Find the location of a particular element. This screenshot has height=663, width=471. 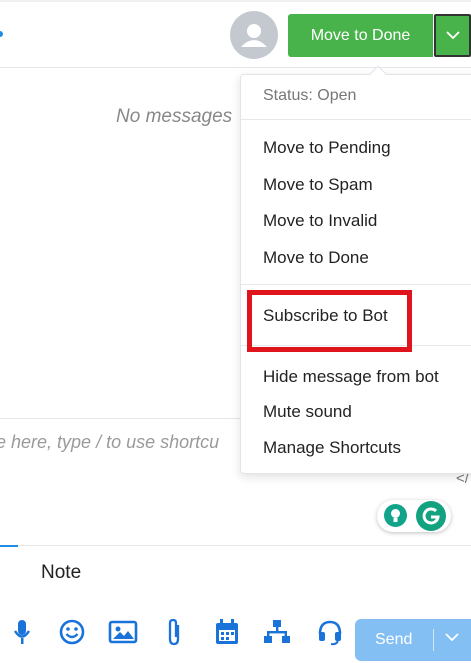

move-to-done-button: Move to Done is located at coordinates (360, 35).